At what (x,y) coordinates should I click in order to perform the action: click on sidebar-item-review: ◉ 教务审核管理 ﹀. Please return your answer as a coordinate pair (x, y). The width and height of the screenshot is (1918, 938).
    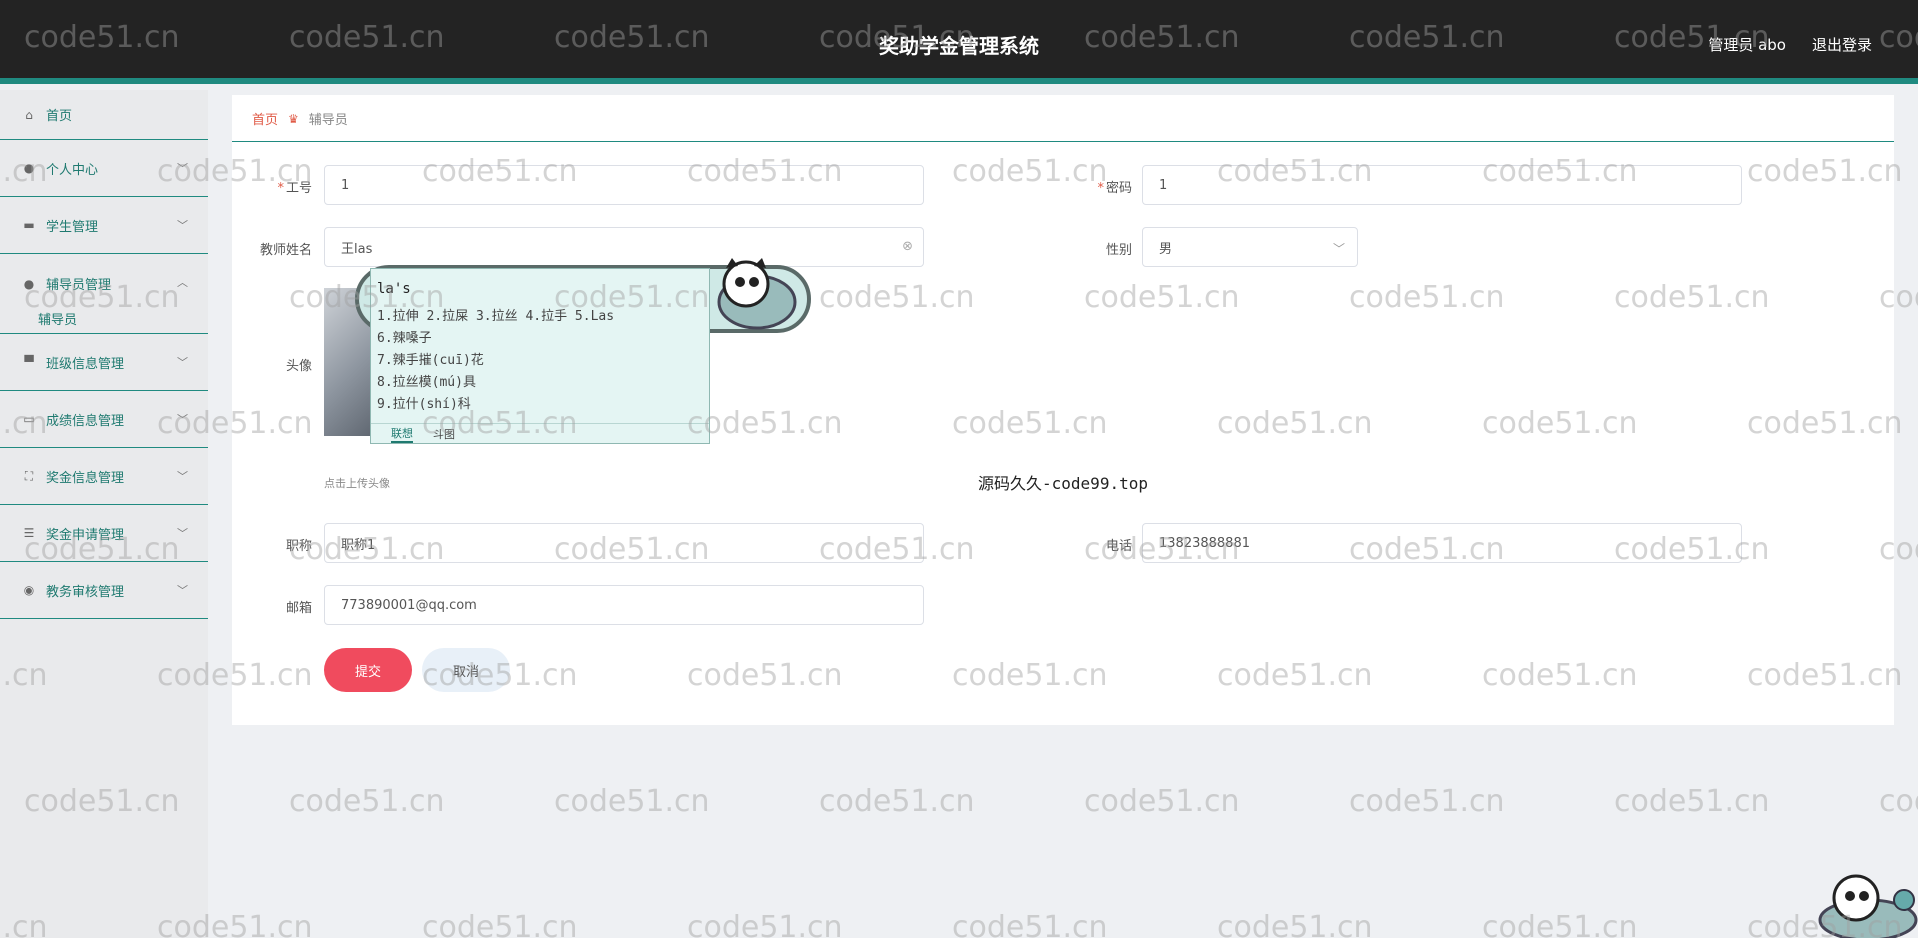
    Looking at the image, I should click on (104, 590).